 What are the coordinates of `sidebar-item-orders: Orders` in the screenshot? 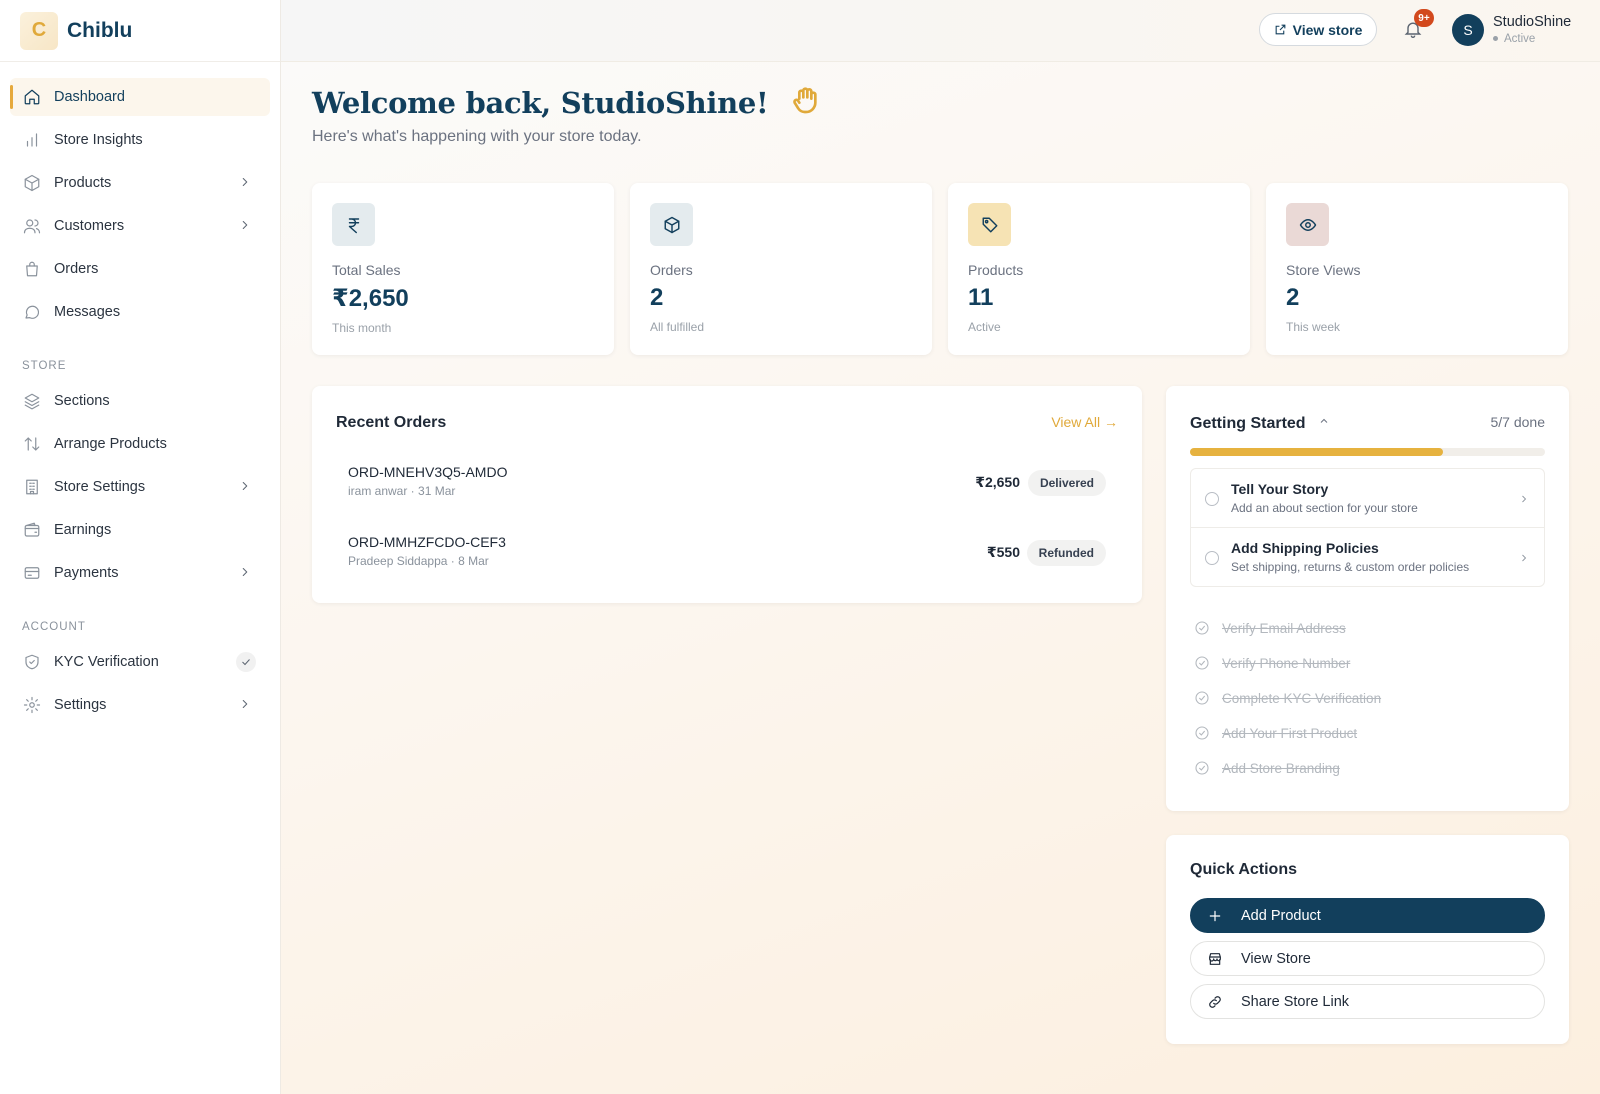 It's located at (140, 269).